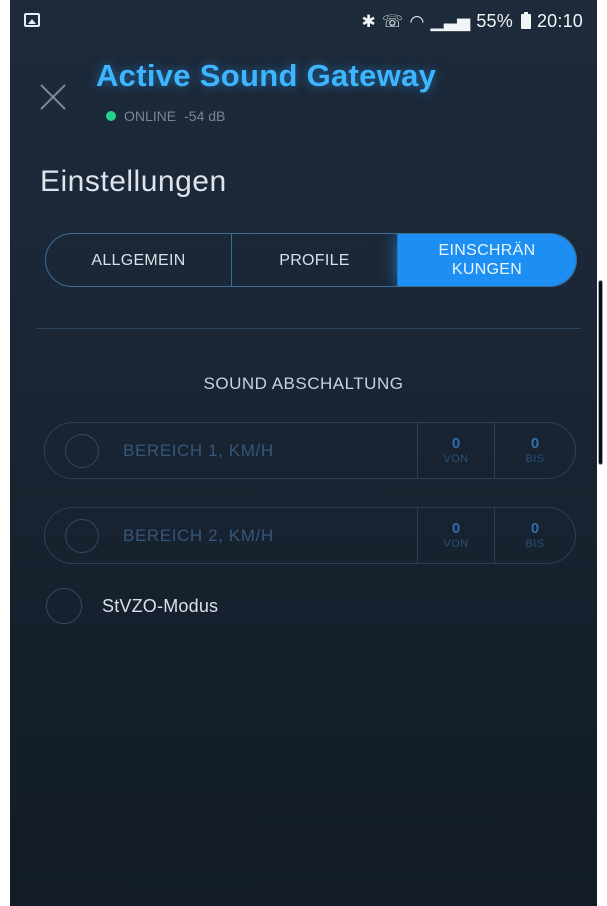 The width and height of the screenshot is (607, 906). What do you see at coordinates (392, 21) in the screenshot?
I see `call-wifi-icon: ☏` at bounding box center [392, 21].